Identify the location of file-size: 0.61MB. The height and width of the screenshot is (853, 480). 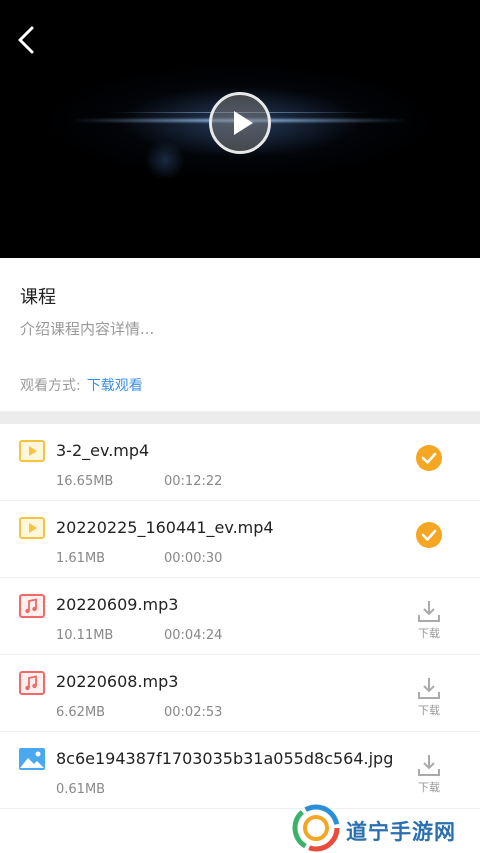
(81, 789).